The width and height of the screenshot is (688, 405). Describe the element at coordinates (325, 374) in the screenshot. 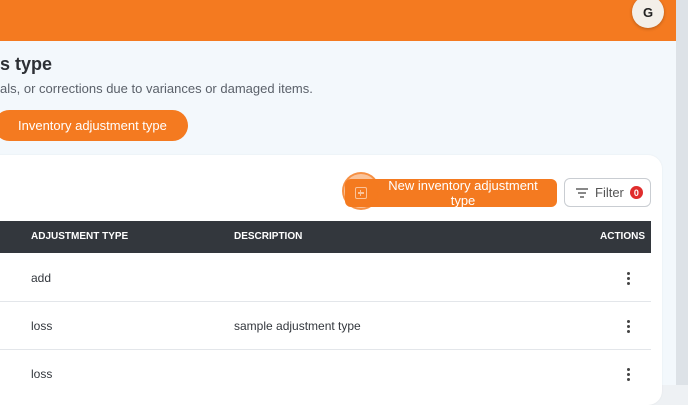

I see `table-row: loss` at that location.